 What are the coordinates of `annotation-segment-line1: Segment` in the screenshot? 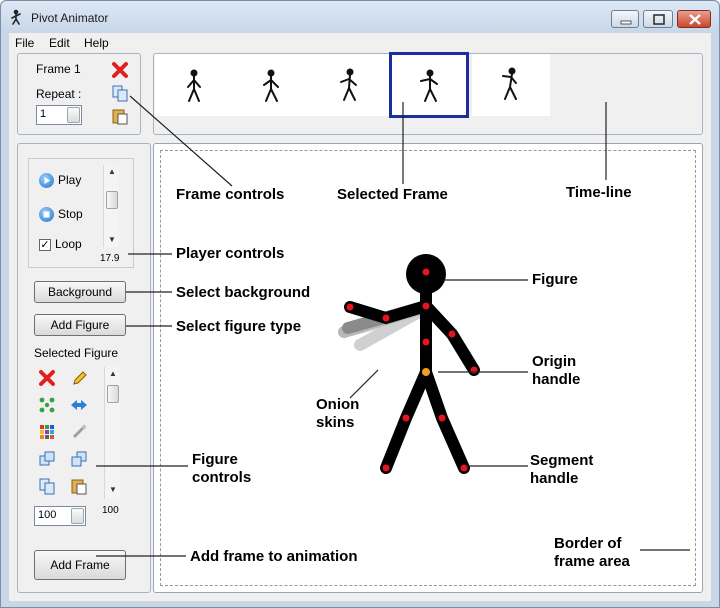 It's located at (562, 460).